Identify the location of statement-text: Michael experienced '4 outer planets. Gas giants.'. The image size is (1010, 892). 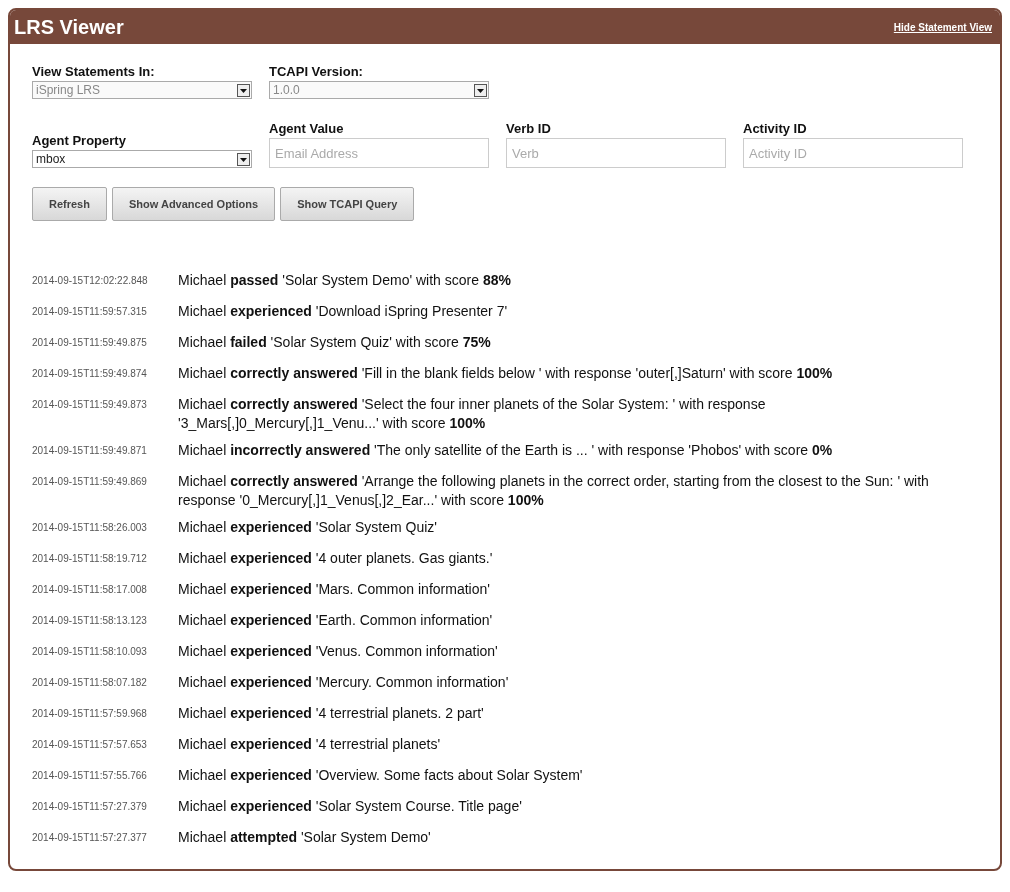
(335, 558).